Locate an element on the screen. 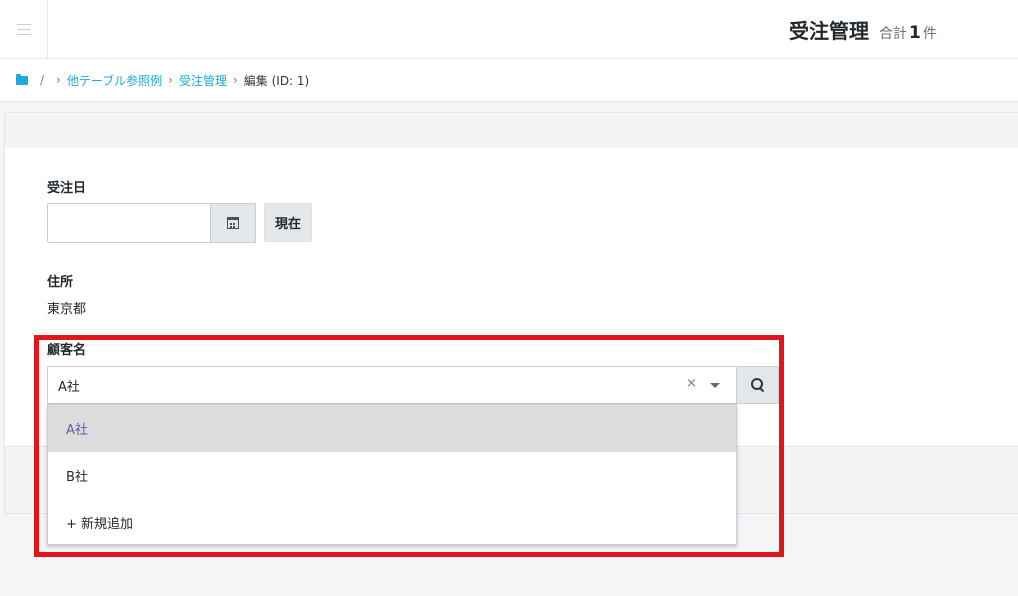  address-label: 住所 is located at coordinates (60, 282).